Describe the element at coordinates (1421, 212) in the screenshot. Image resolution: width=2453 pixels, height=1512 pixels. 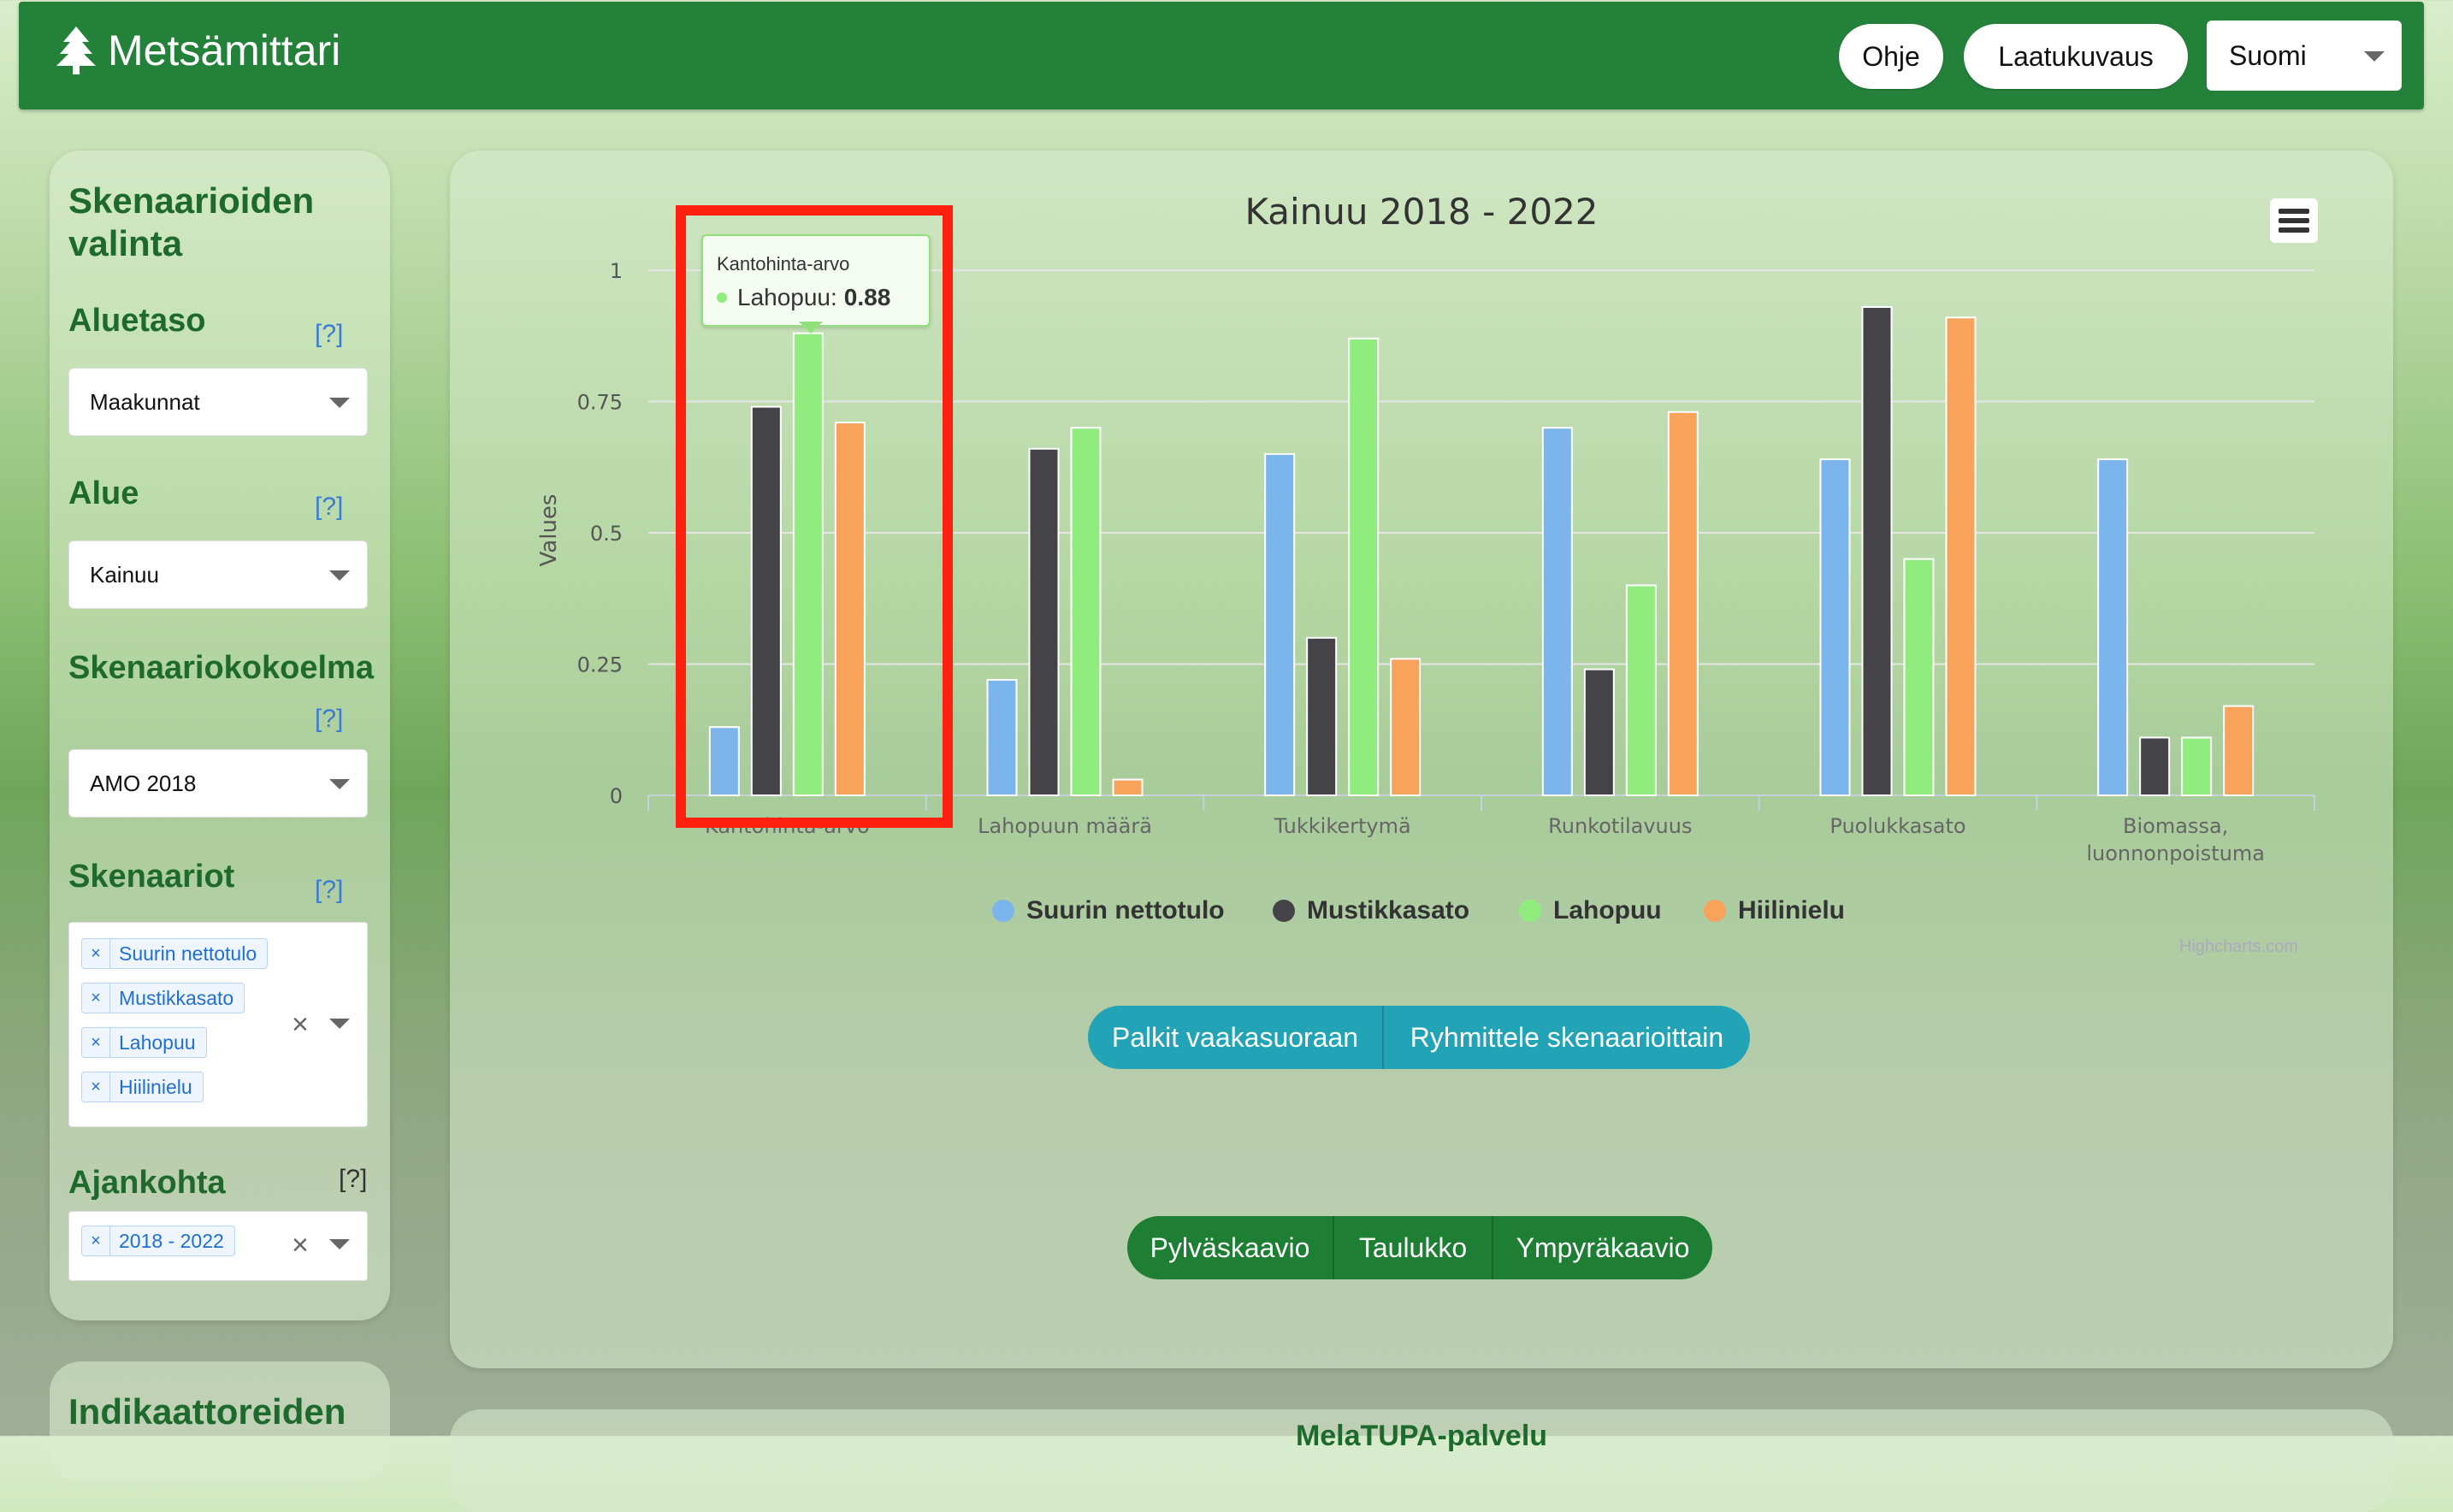
I see `chart-title: Kainuu 2018 - 2022` at that location.